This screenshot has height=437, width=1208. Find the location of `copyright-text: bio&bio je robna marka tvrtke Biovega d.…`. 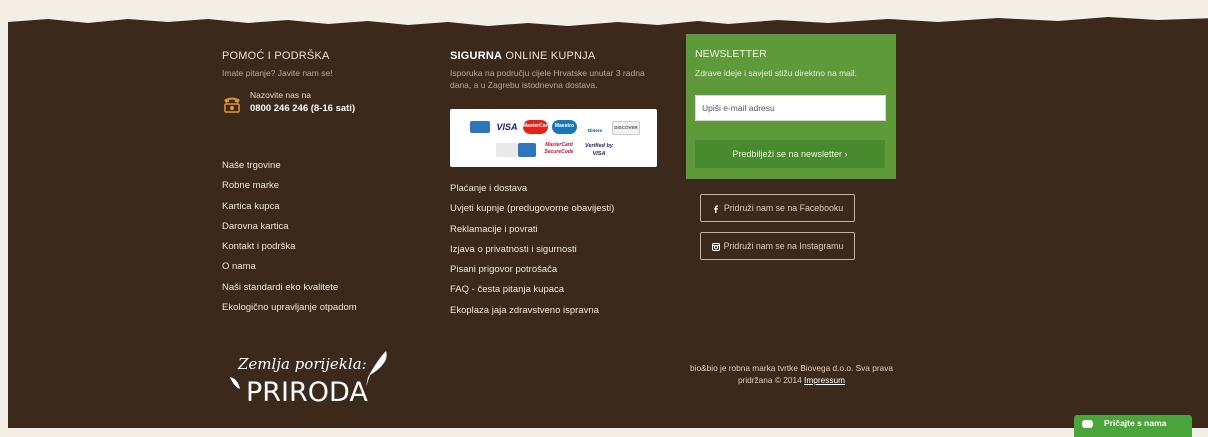

copyright-text: bio&bio je robna marka tvrtke Biovega d.… is located at coordinates (791, 374).